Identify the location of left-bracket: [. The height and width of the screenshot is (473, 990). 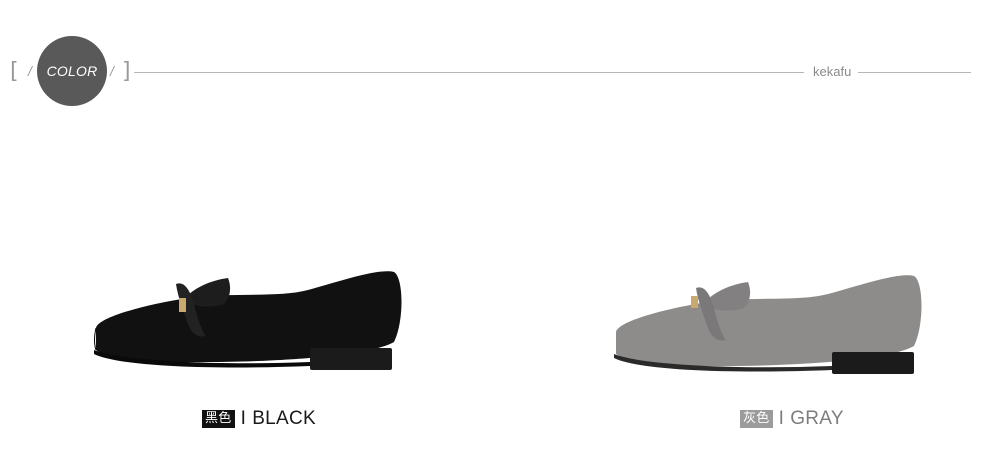
(14, 71).